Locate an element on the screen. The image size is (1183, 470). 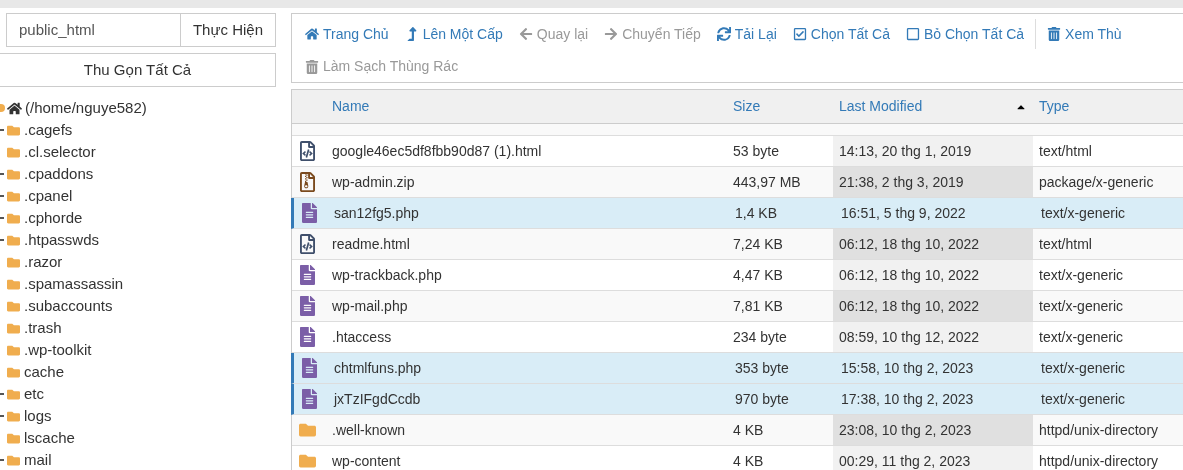
file-size: 53 byte is located at coordinates (756, 151).